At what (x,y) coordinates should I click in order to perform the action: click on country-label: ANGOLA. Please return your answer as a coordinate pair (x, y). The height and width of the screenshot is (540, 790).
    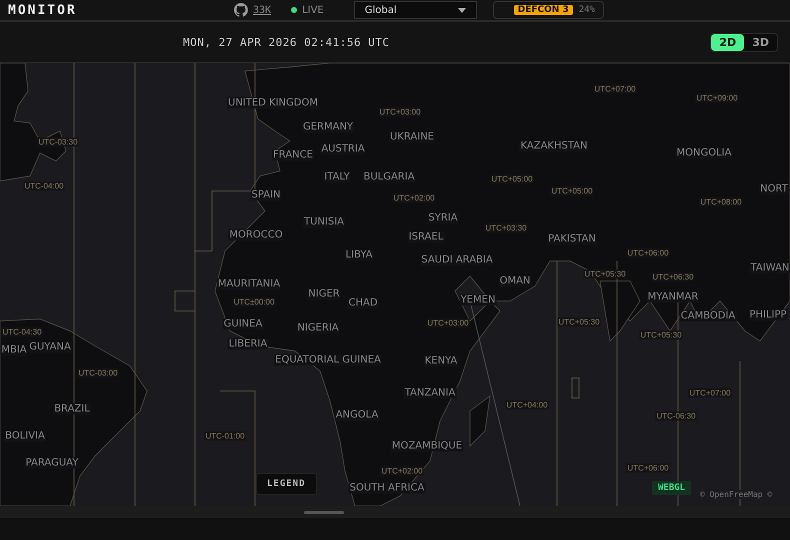
    Looking at the image, I should click on (357, 415).